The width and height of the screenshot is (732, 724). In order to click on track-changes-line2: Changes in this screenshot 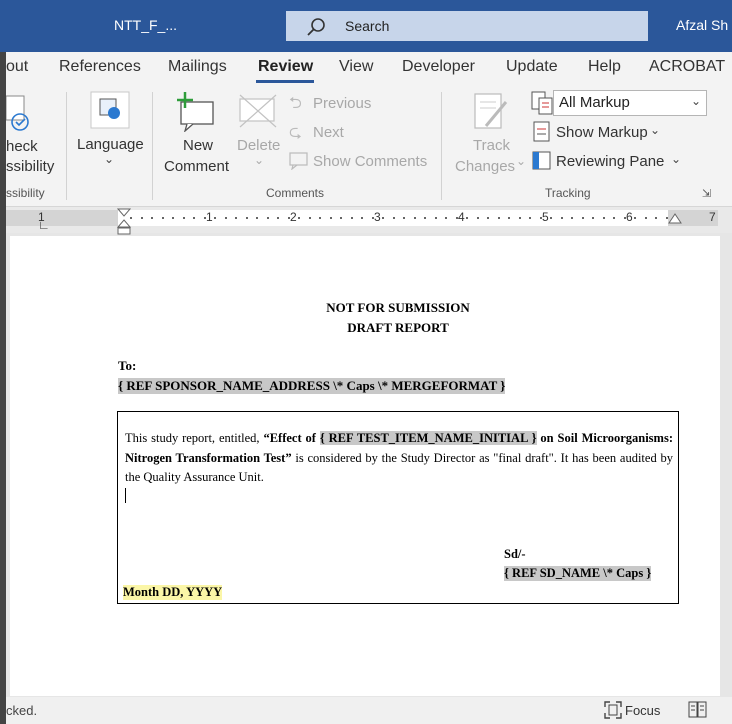, I will do `click(485, 166)`.